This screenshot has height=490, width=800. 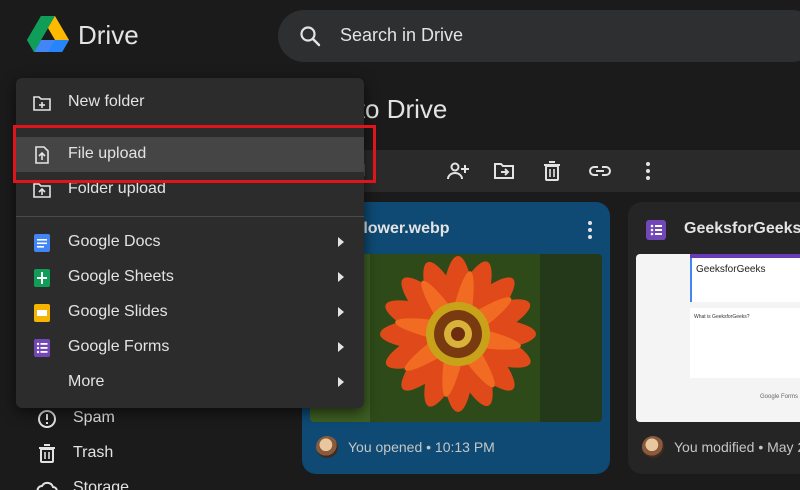 I want to click on spam-icon, so click(x=47, y=419).